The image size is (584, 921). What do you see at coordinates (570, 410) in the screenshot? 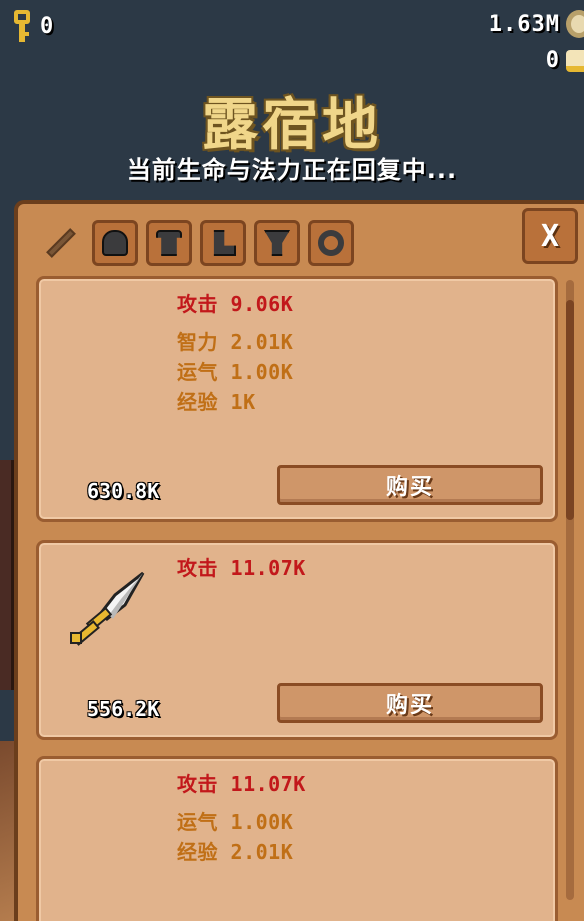
I see `scrollbar-thumb` at bounding box center [570, 410].